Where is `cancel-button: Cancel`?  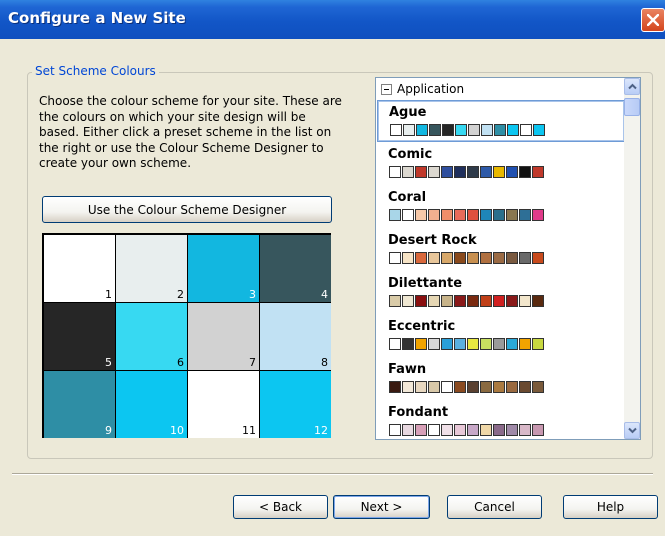
cancel-button: Cancel is located at coordinates (494, 507).